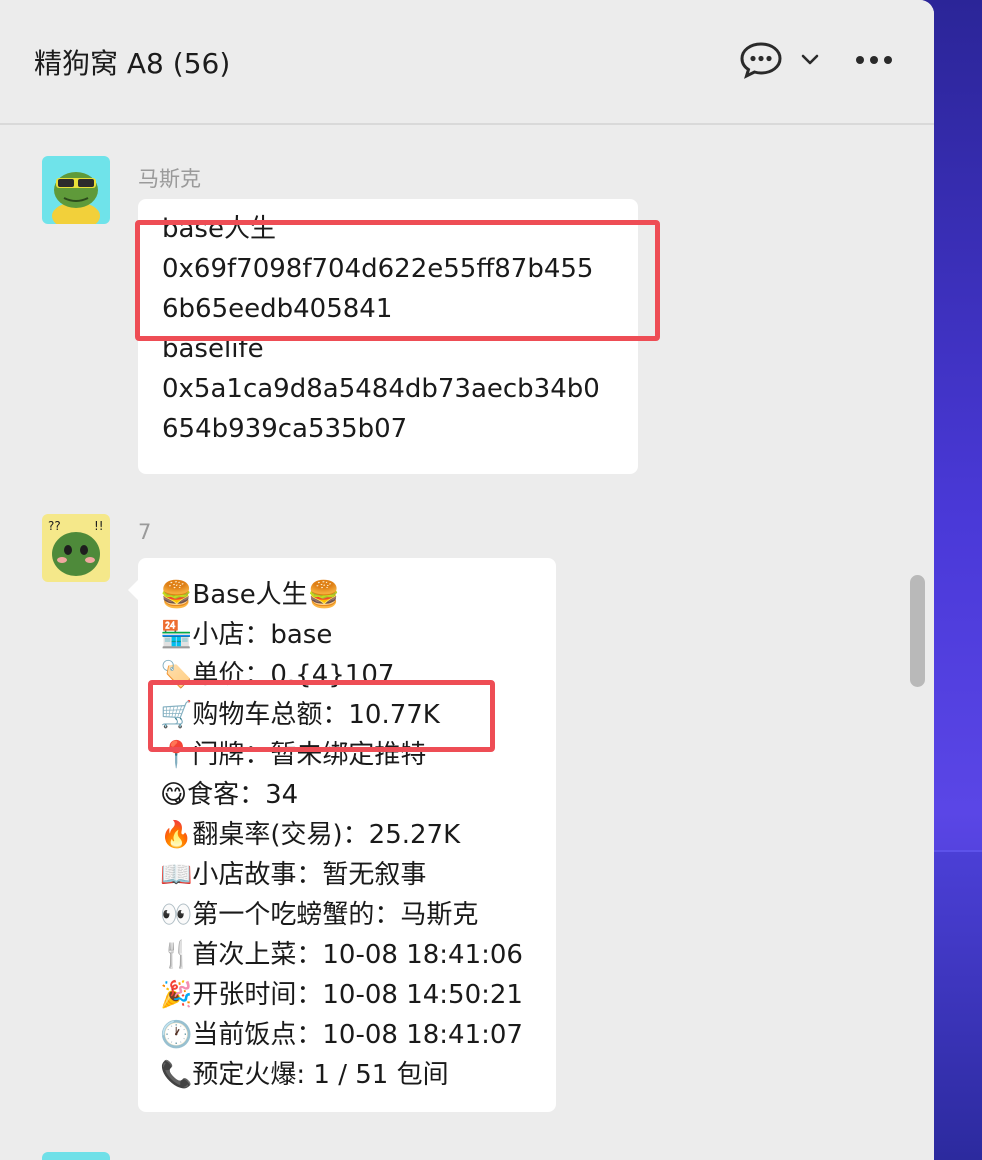  What do you see at coordinates (145, 532) in the screenshot?
I see `sender-name: 7` at bounding box center [145, 532].